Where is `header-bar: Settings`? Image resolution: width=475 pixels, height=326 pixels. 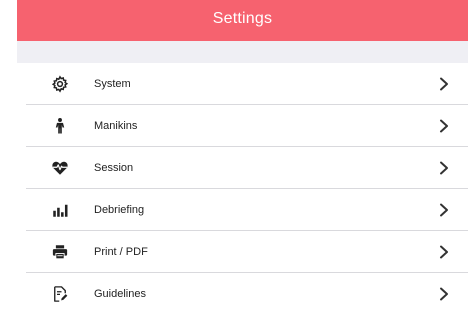 header-bar: Settings is located at coordinates (242, 20).